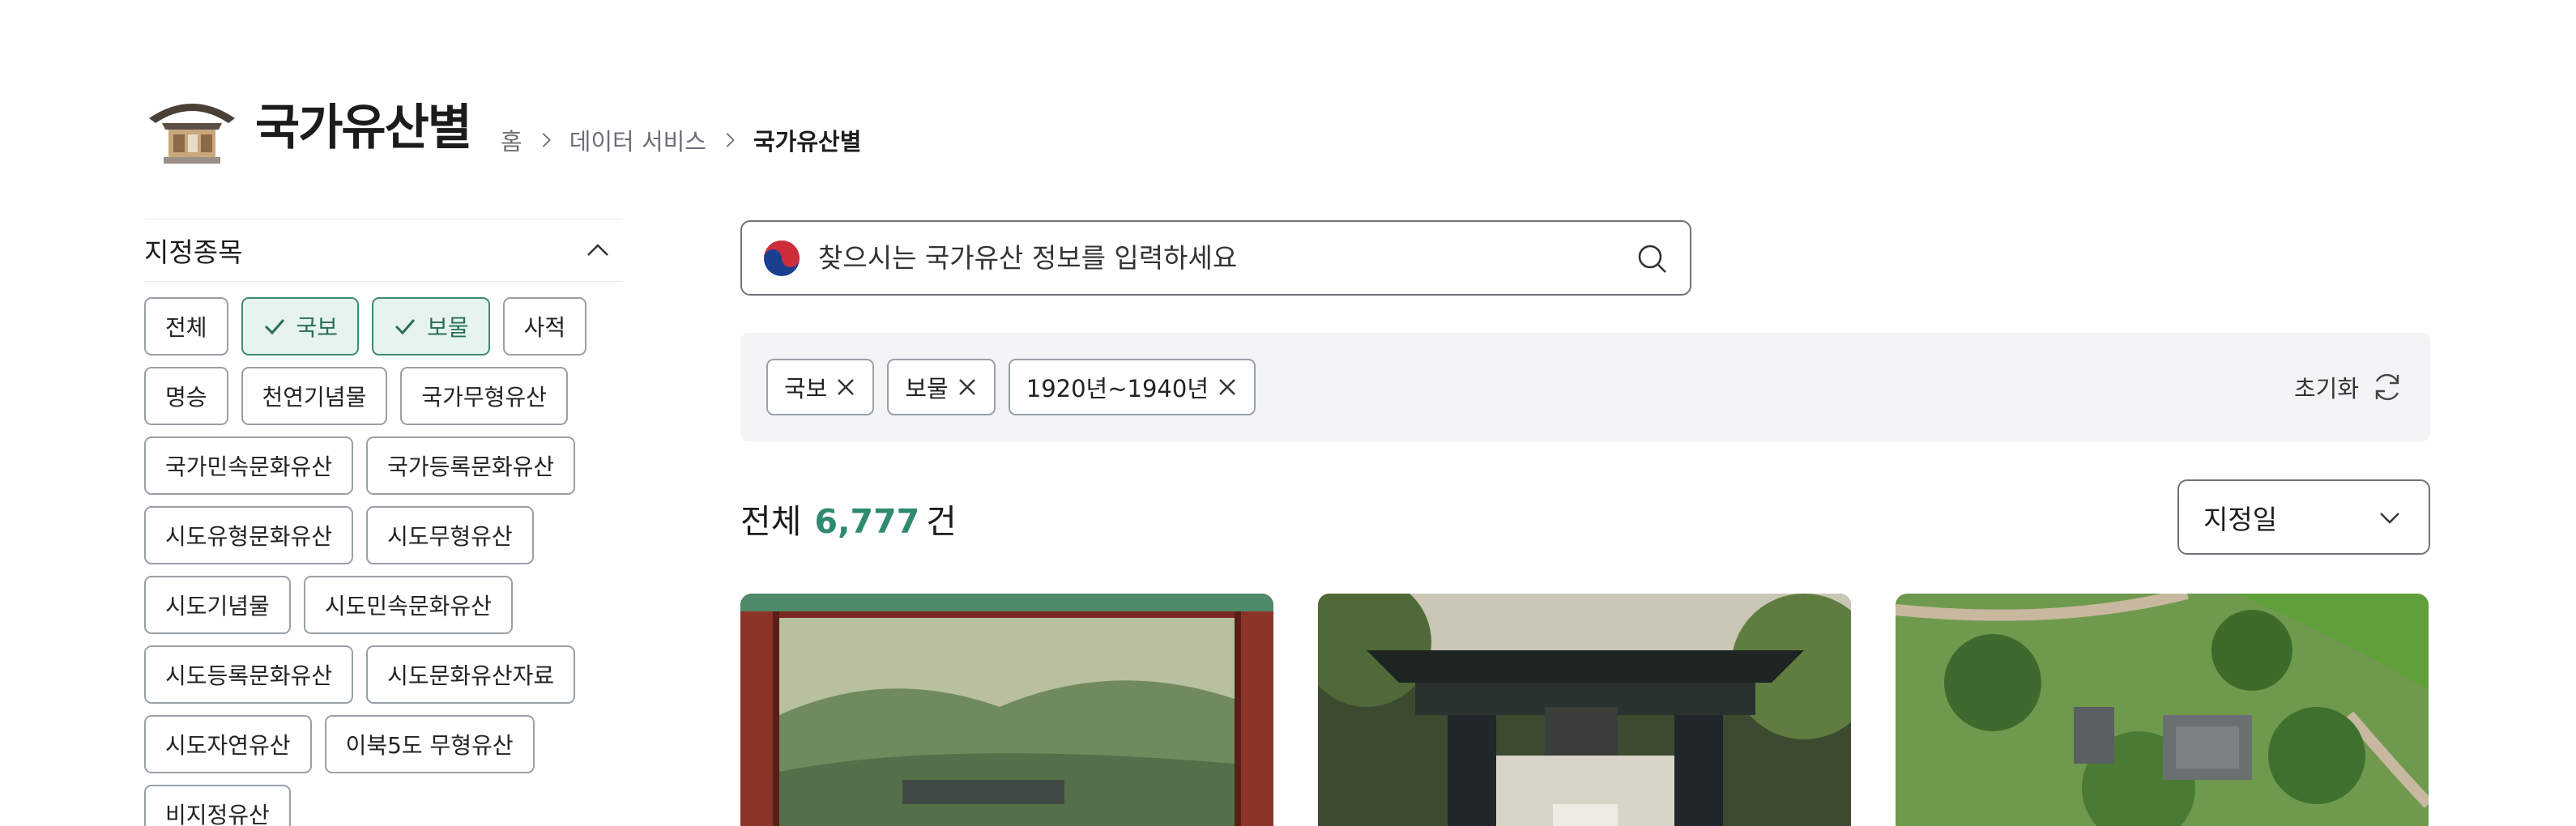  What do you see at coordinates (300, 326) in the screenshot?
I see `chip-national-treasure: 국보` at bounding box center [300, 326].